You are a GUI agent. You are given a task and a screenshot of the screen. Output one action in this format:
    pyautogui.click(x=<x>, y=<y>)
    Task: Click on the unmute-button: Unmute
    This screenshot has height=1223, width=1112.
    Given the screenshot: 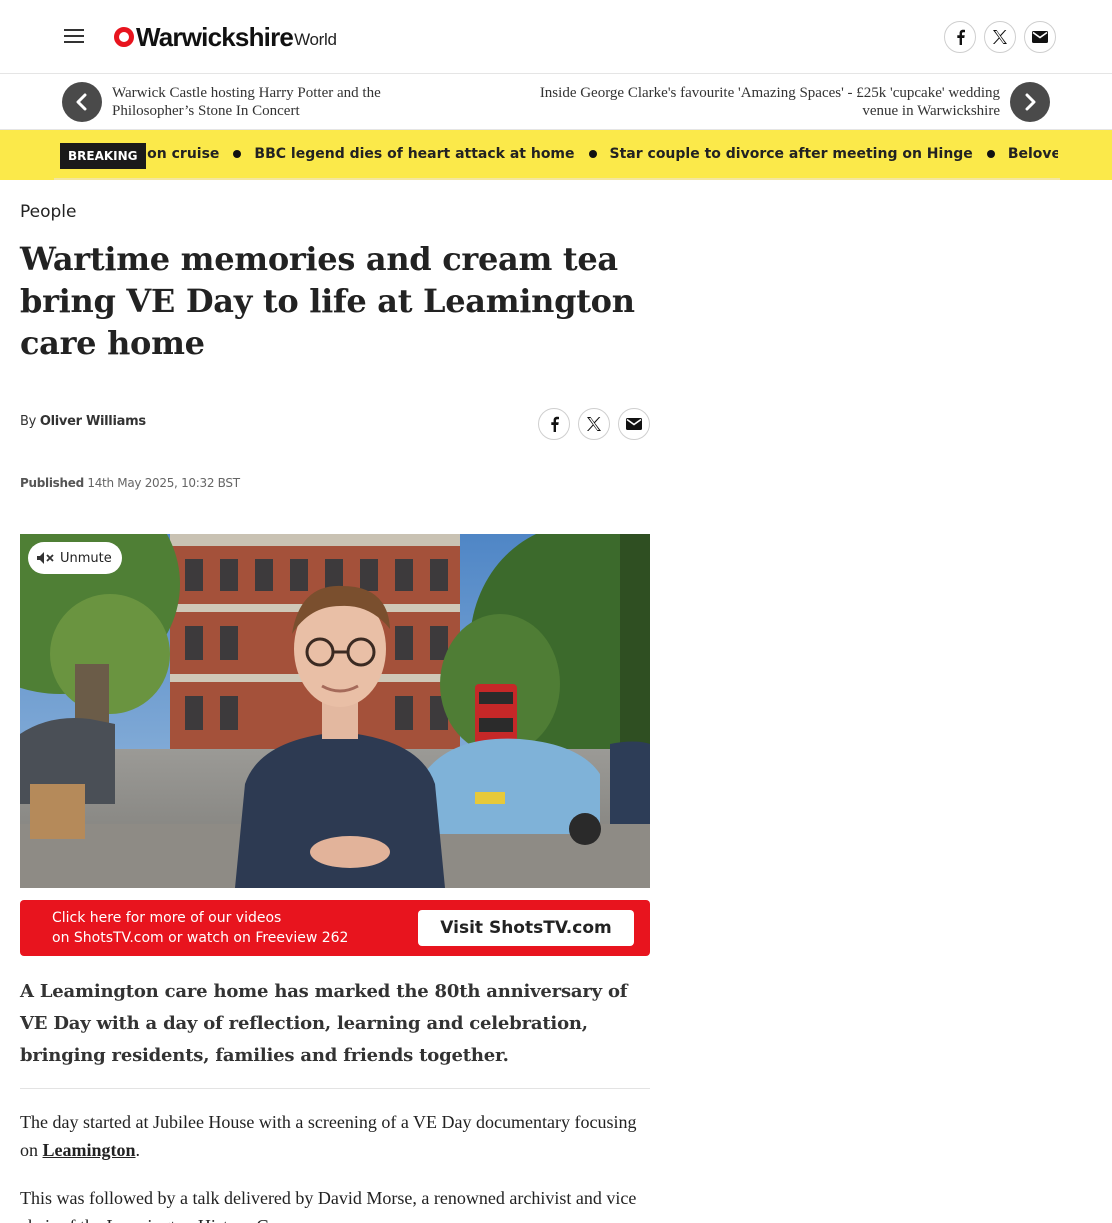 What is the action you would take?
    pyautogui.click(x=75, y=558)
    